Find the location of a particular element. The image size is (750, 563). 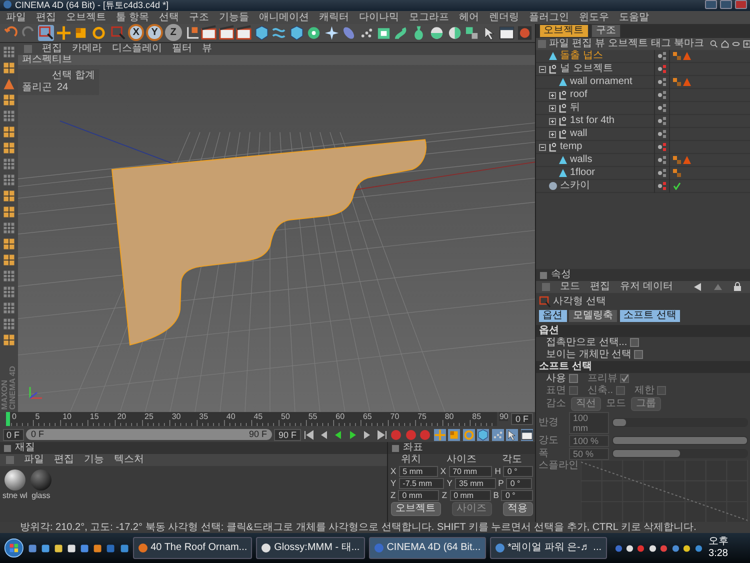

object-name: 널 오브젝트 is located at coordinates (586, 69).